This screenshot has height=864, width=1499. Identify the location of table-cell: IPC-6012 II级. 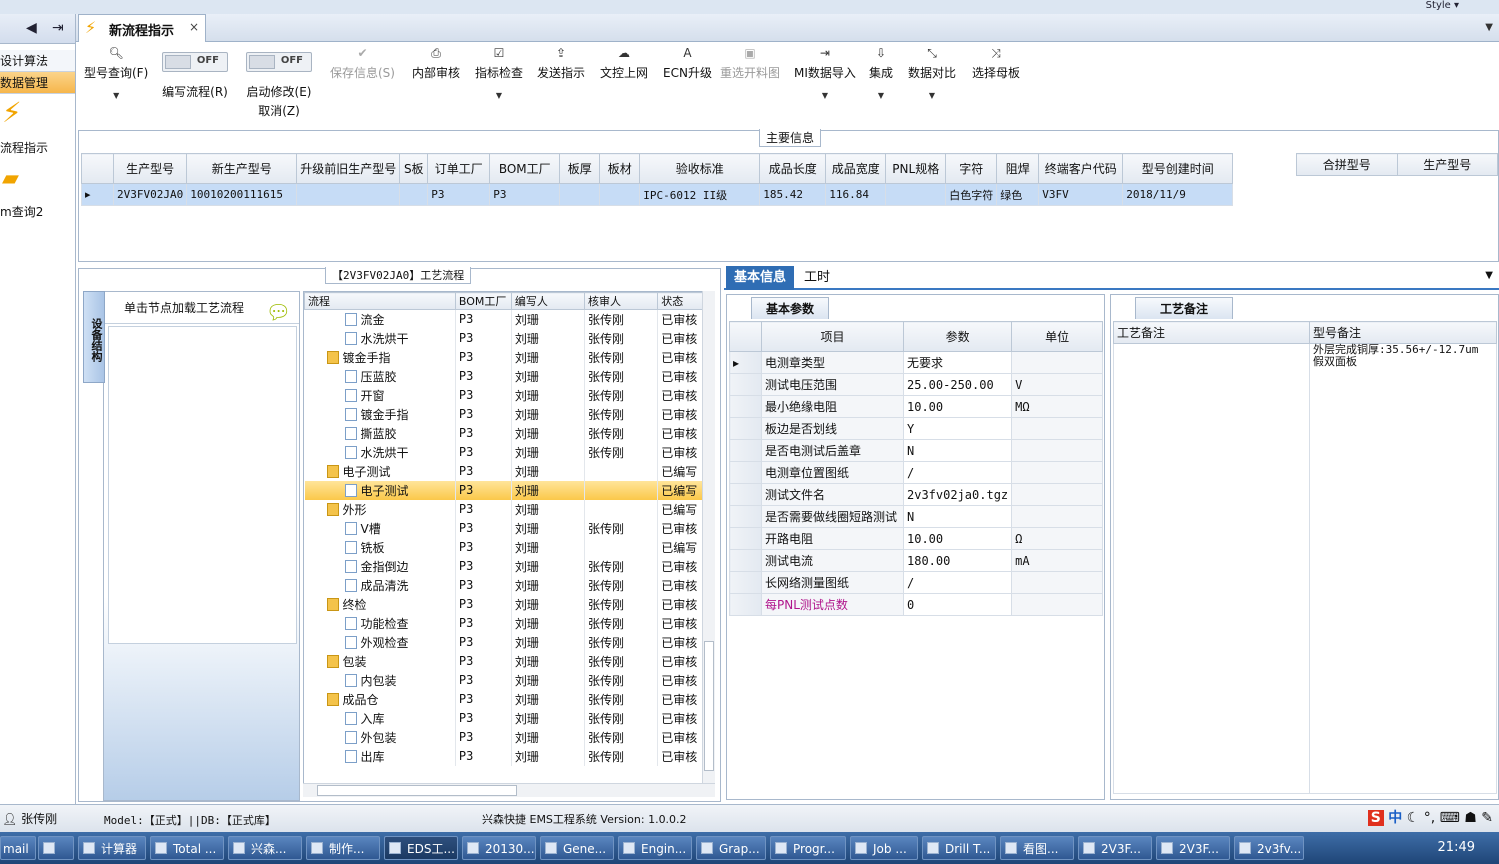
(700, 194).